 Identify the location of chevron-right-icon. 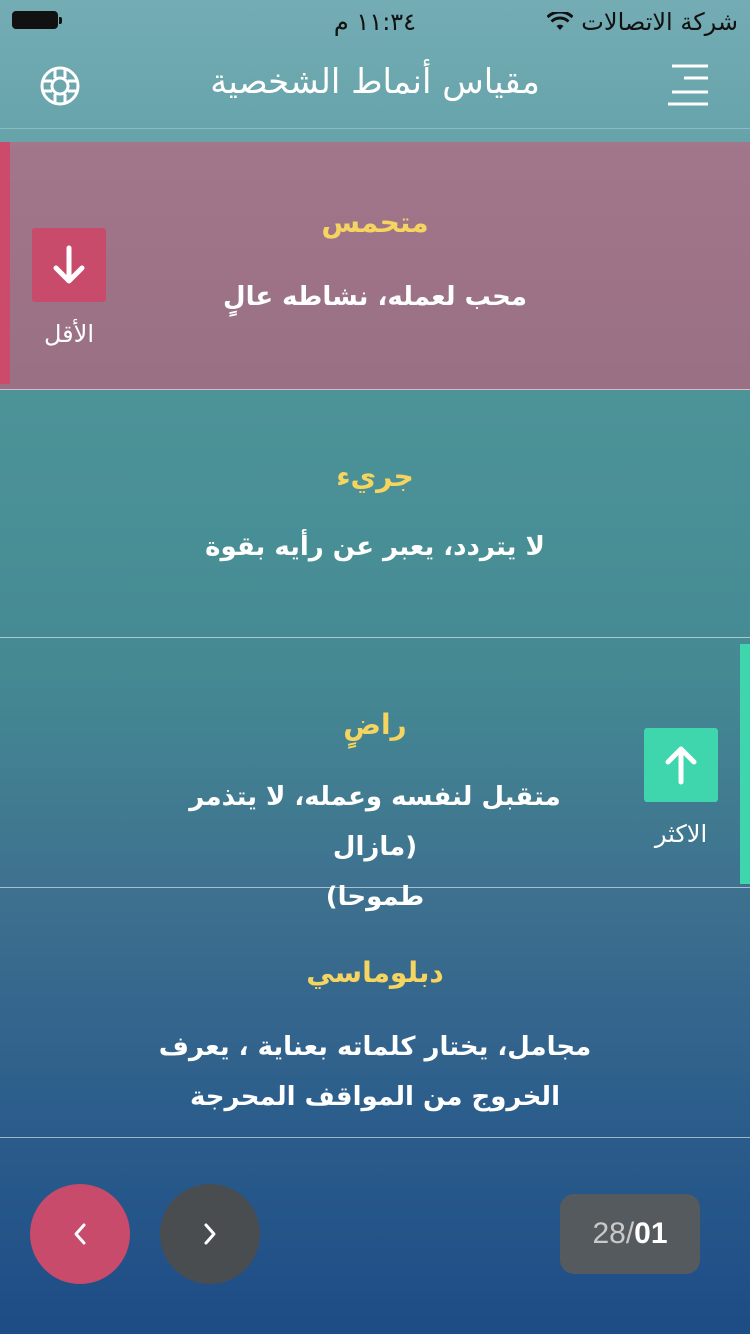
(210, 1234).